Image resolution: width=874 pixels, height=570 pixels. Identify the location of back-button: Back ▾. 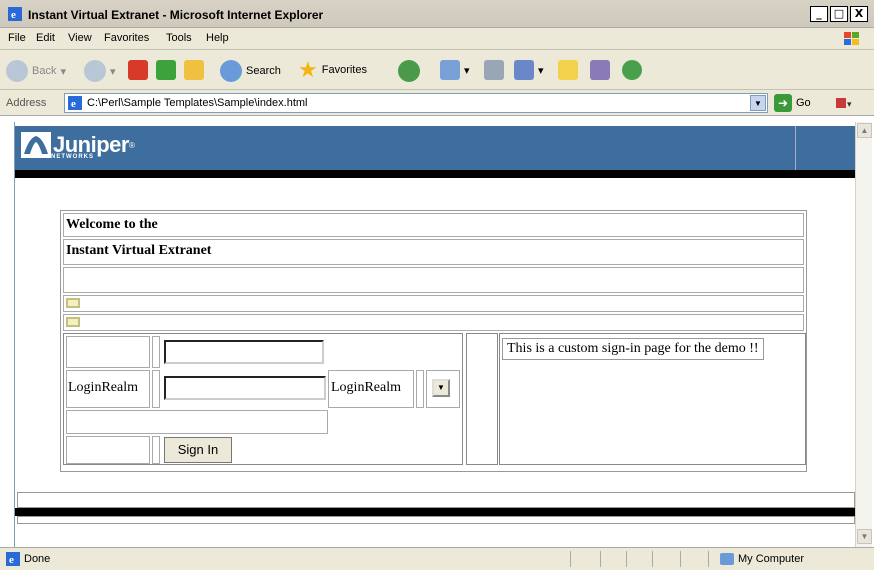
(36, 71).